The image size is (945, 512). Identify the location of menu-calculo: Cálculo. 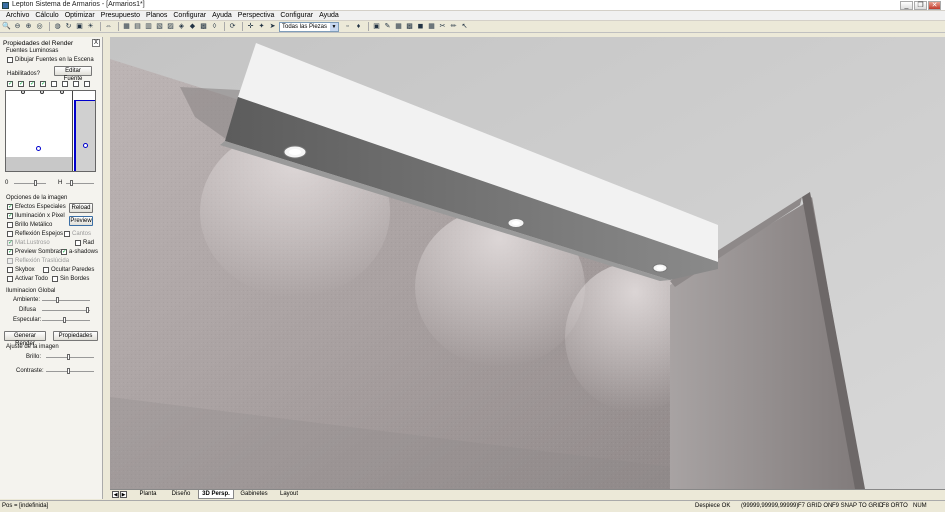
(46, 15).